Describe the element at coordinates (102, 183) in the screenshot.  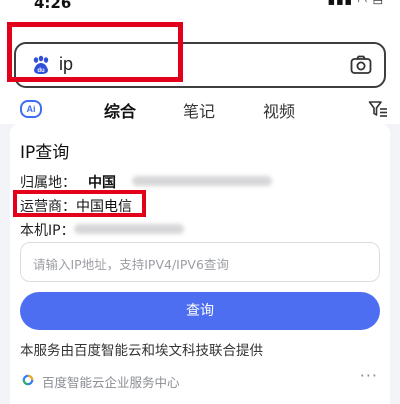
I see `location-value: 中国` at that location.